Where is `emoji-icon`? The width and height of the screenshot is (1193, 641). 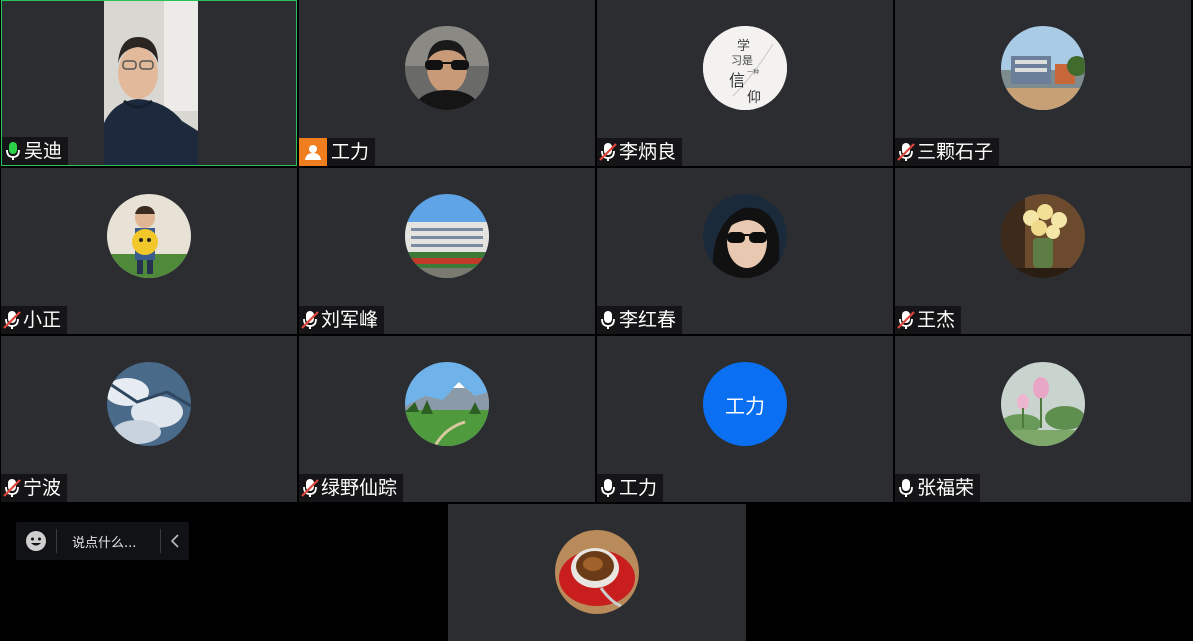 emoji-icon is located at coordinates (36, 541).